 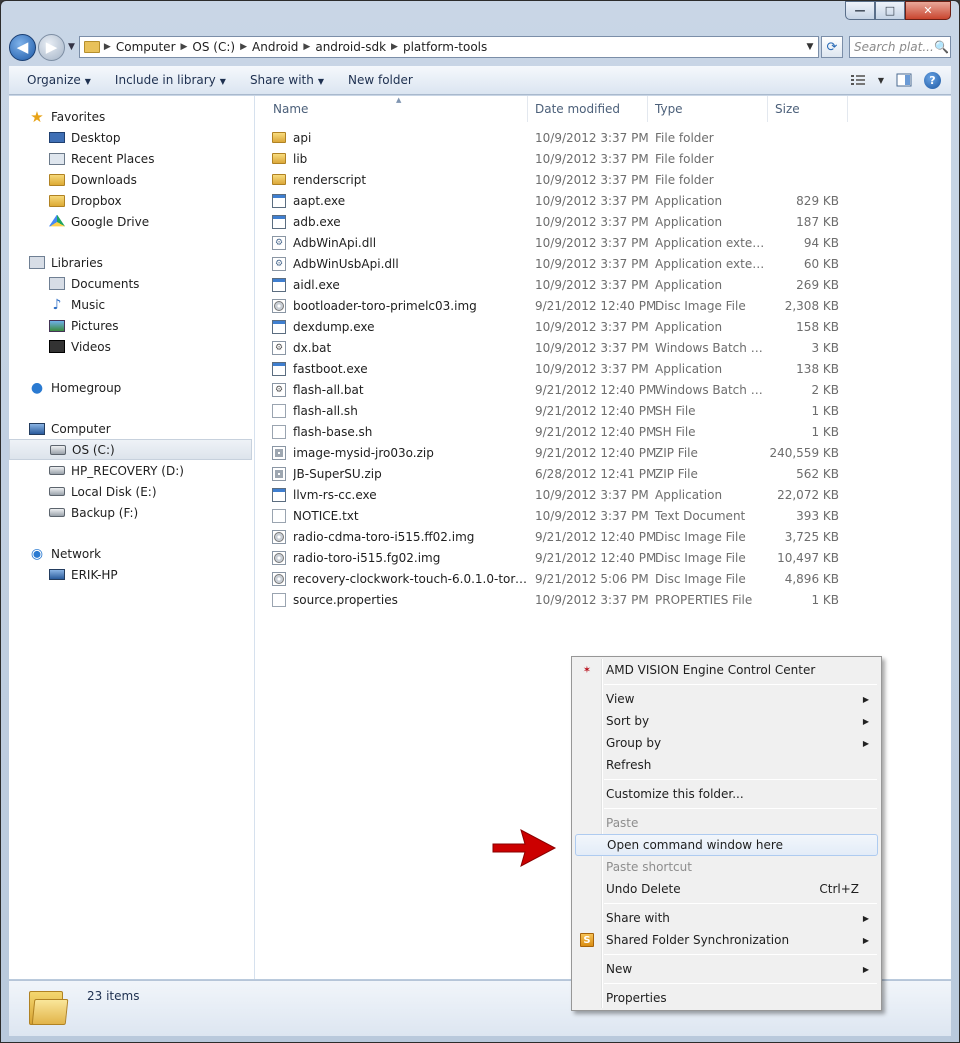 What do you see at coordinates (397, 305) in the screenshot?
I see `file-name-cell: bootloader-toro-primelc03.img` at bounding box center [397, 305].